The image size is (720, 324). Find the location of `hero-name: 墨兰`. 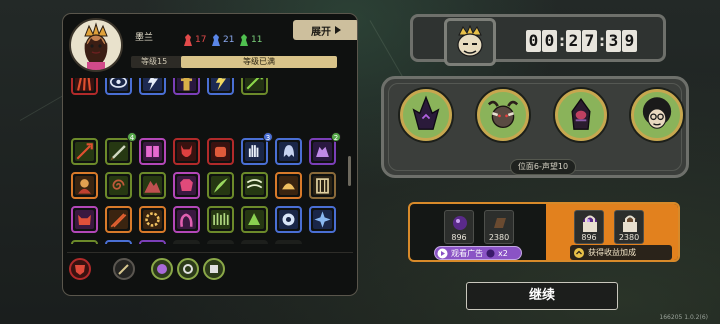

hero-name: 墨兰 is located at coordinates (144, 38).